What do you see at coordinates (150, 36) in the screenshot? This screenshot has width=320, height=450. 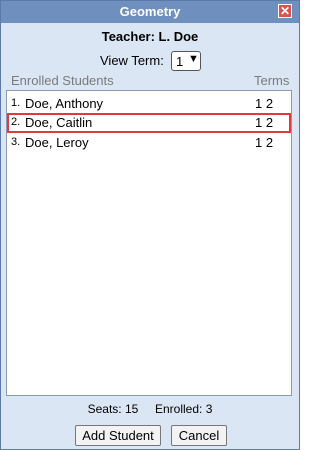 I see `teacher-label: Teacher: L. Doe` at bounding box center [150, 36].